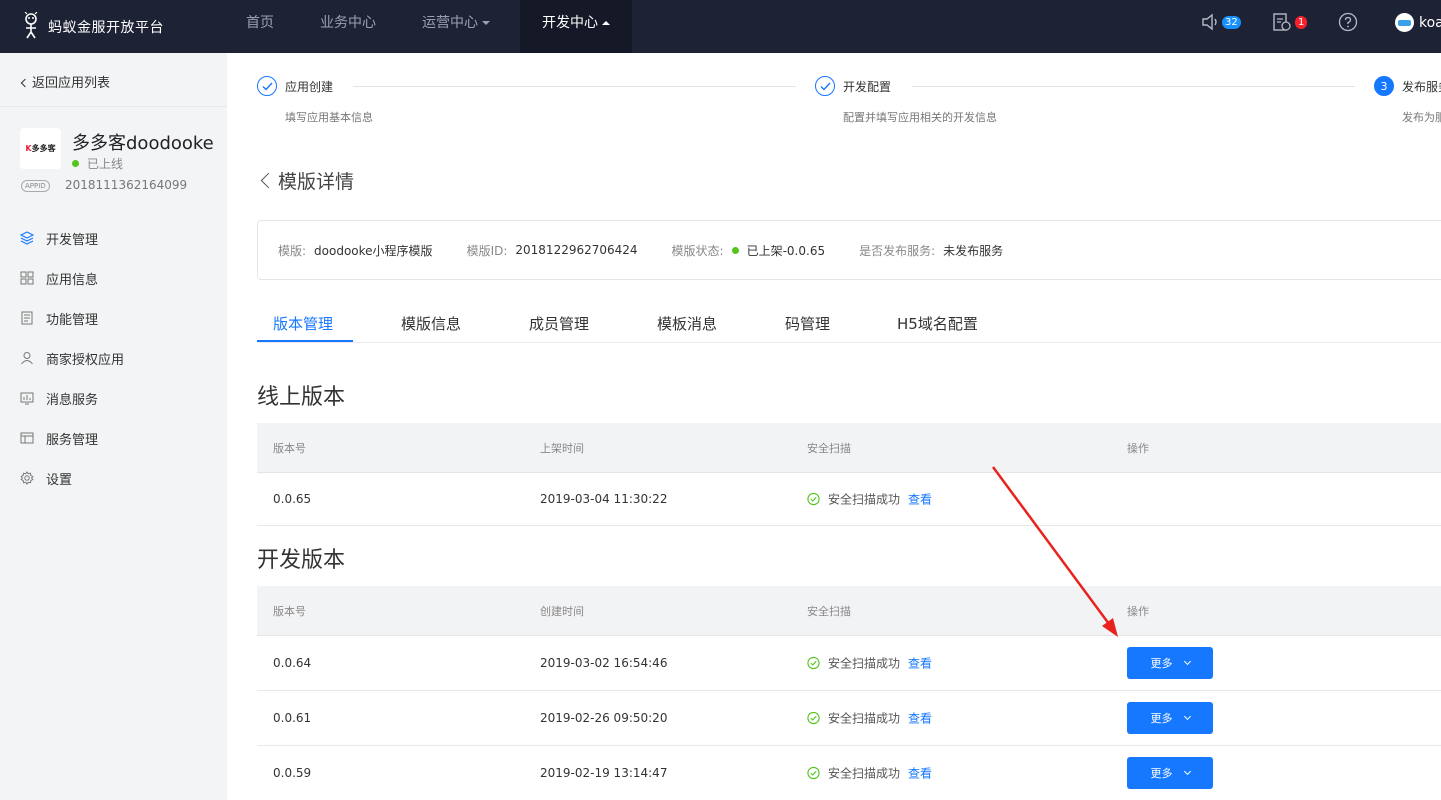  I want to click on tab-code-manage: 码管理, so click(807, 323).